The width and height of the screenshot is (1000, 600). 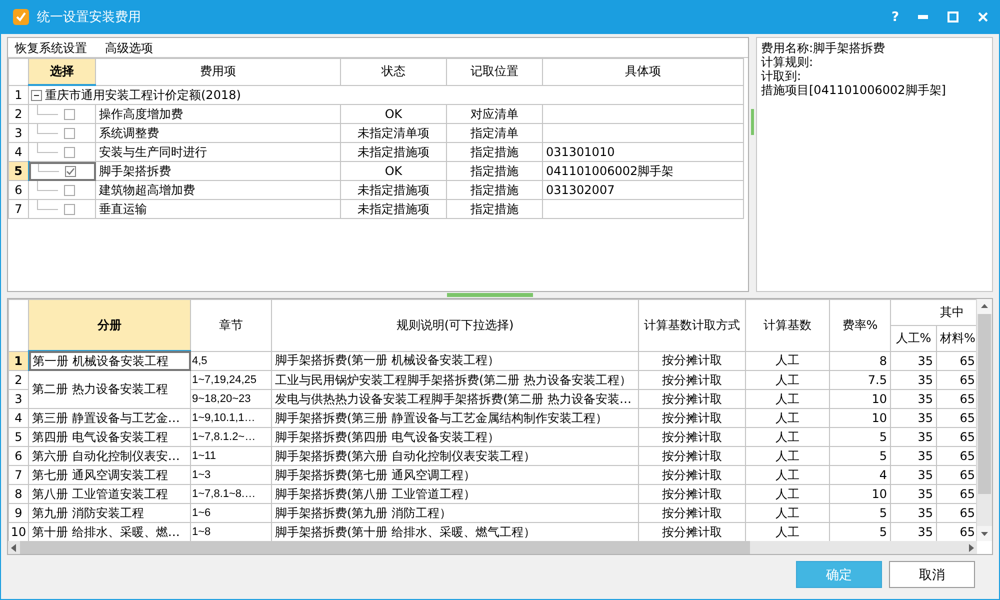 What do you see at coordinates (984, 533) in the screenshot?
I see `scroll-down-icon` at bounding box center [984, 533].